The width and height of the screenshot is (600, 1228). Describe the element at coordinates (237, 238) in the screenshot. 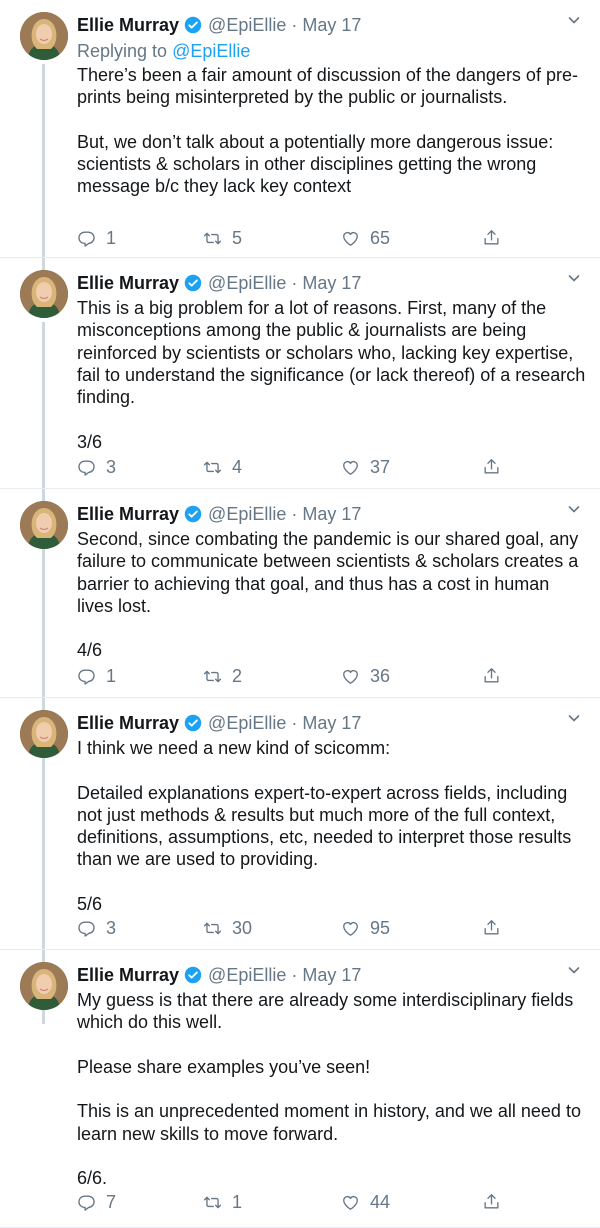

I see `retweet-count: 5` at that location.